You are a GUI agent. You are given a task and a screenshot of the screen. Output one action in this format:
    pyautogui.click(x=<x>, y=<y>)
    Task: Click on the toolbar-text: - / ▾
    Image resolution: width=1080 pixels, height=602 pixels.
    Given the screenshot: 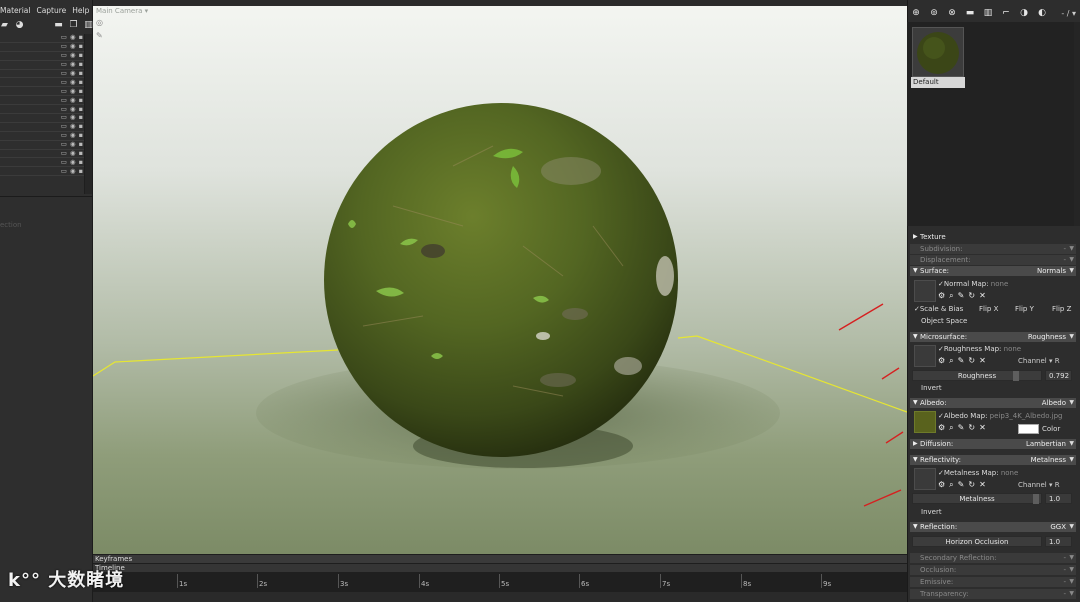 What is the action you would take?
    pyautogui.click(x=1068, y=13)
    